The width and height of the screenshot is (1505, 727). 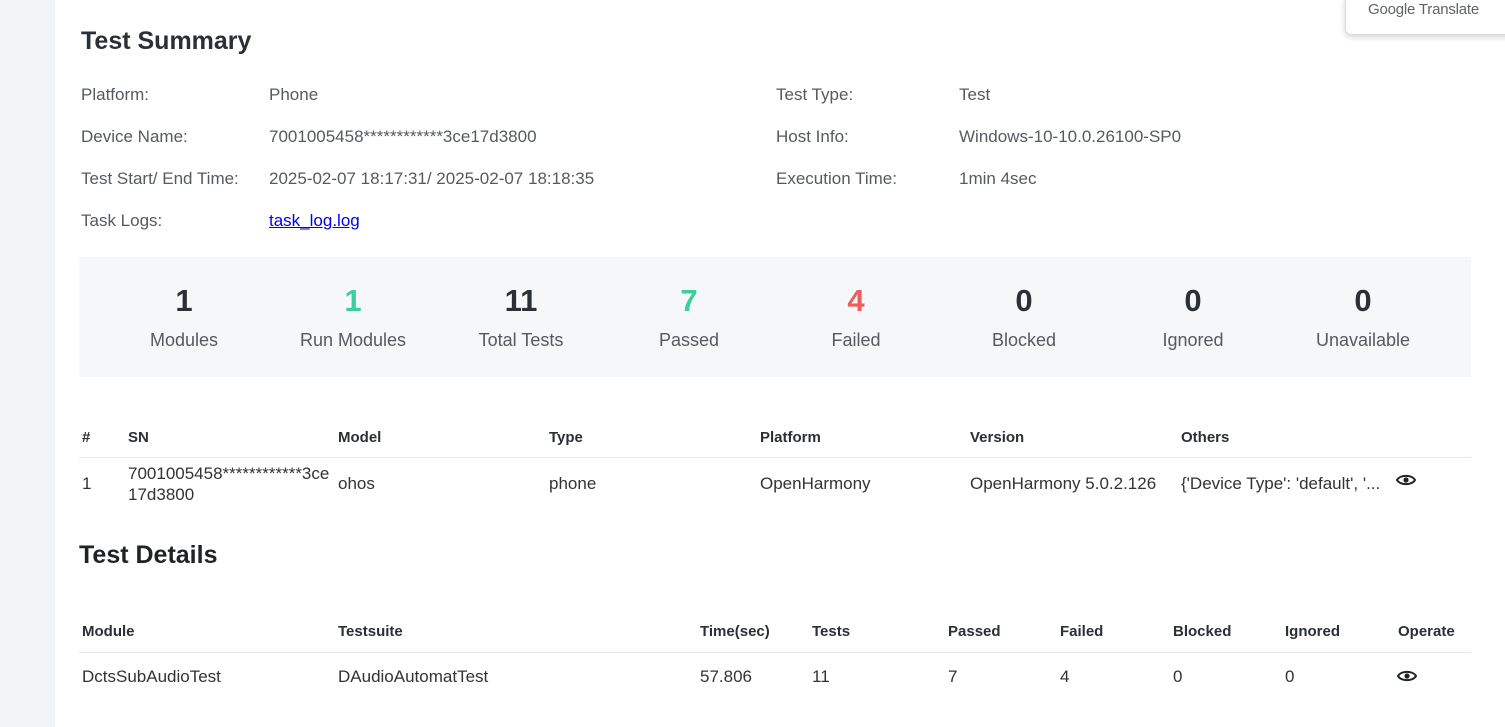 What do you see at coordinates (1082, 631) in the screenshot?
I see `details-col-failed: Failed` at bounding box center [1082, 631].